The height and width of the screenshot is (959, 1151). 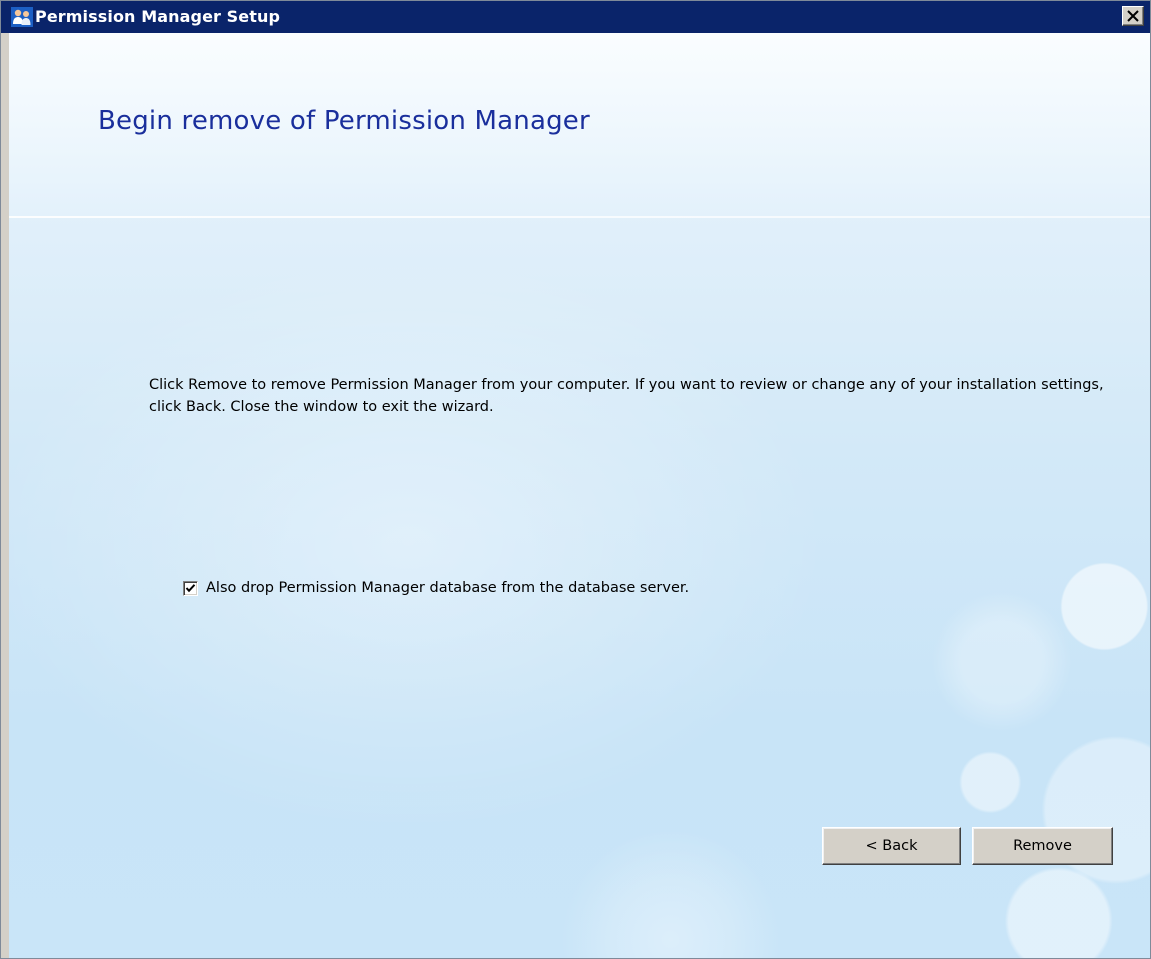 What do you see at coordinates (1042, 846) in the screenshot?
I see `remove-button: Remove` at bounding box center [1042, 846].